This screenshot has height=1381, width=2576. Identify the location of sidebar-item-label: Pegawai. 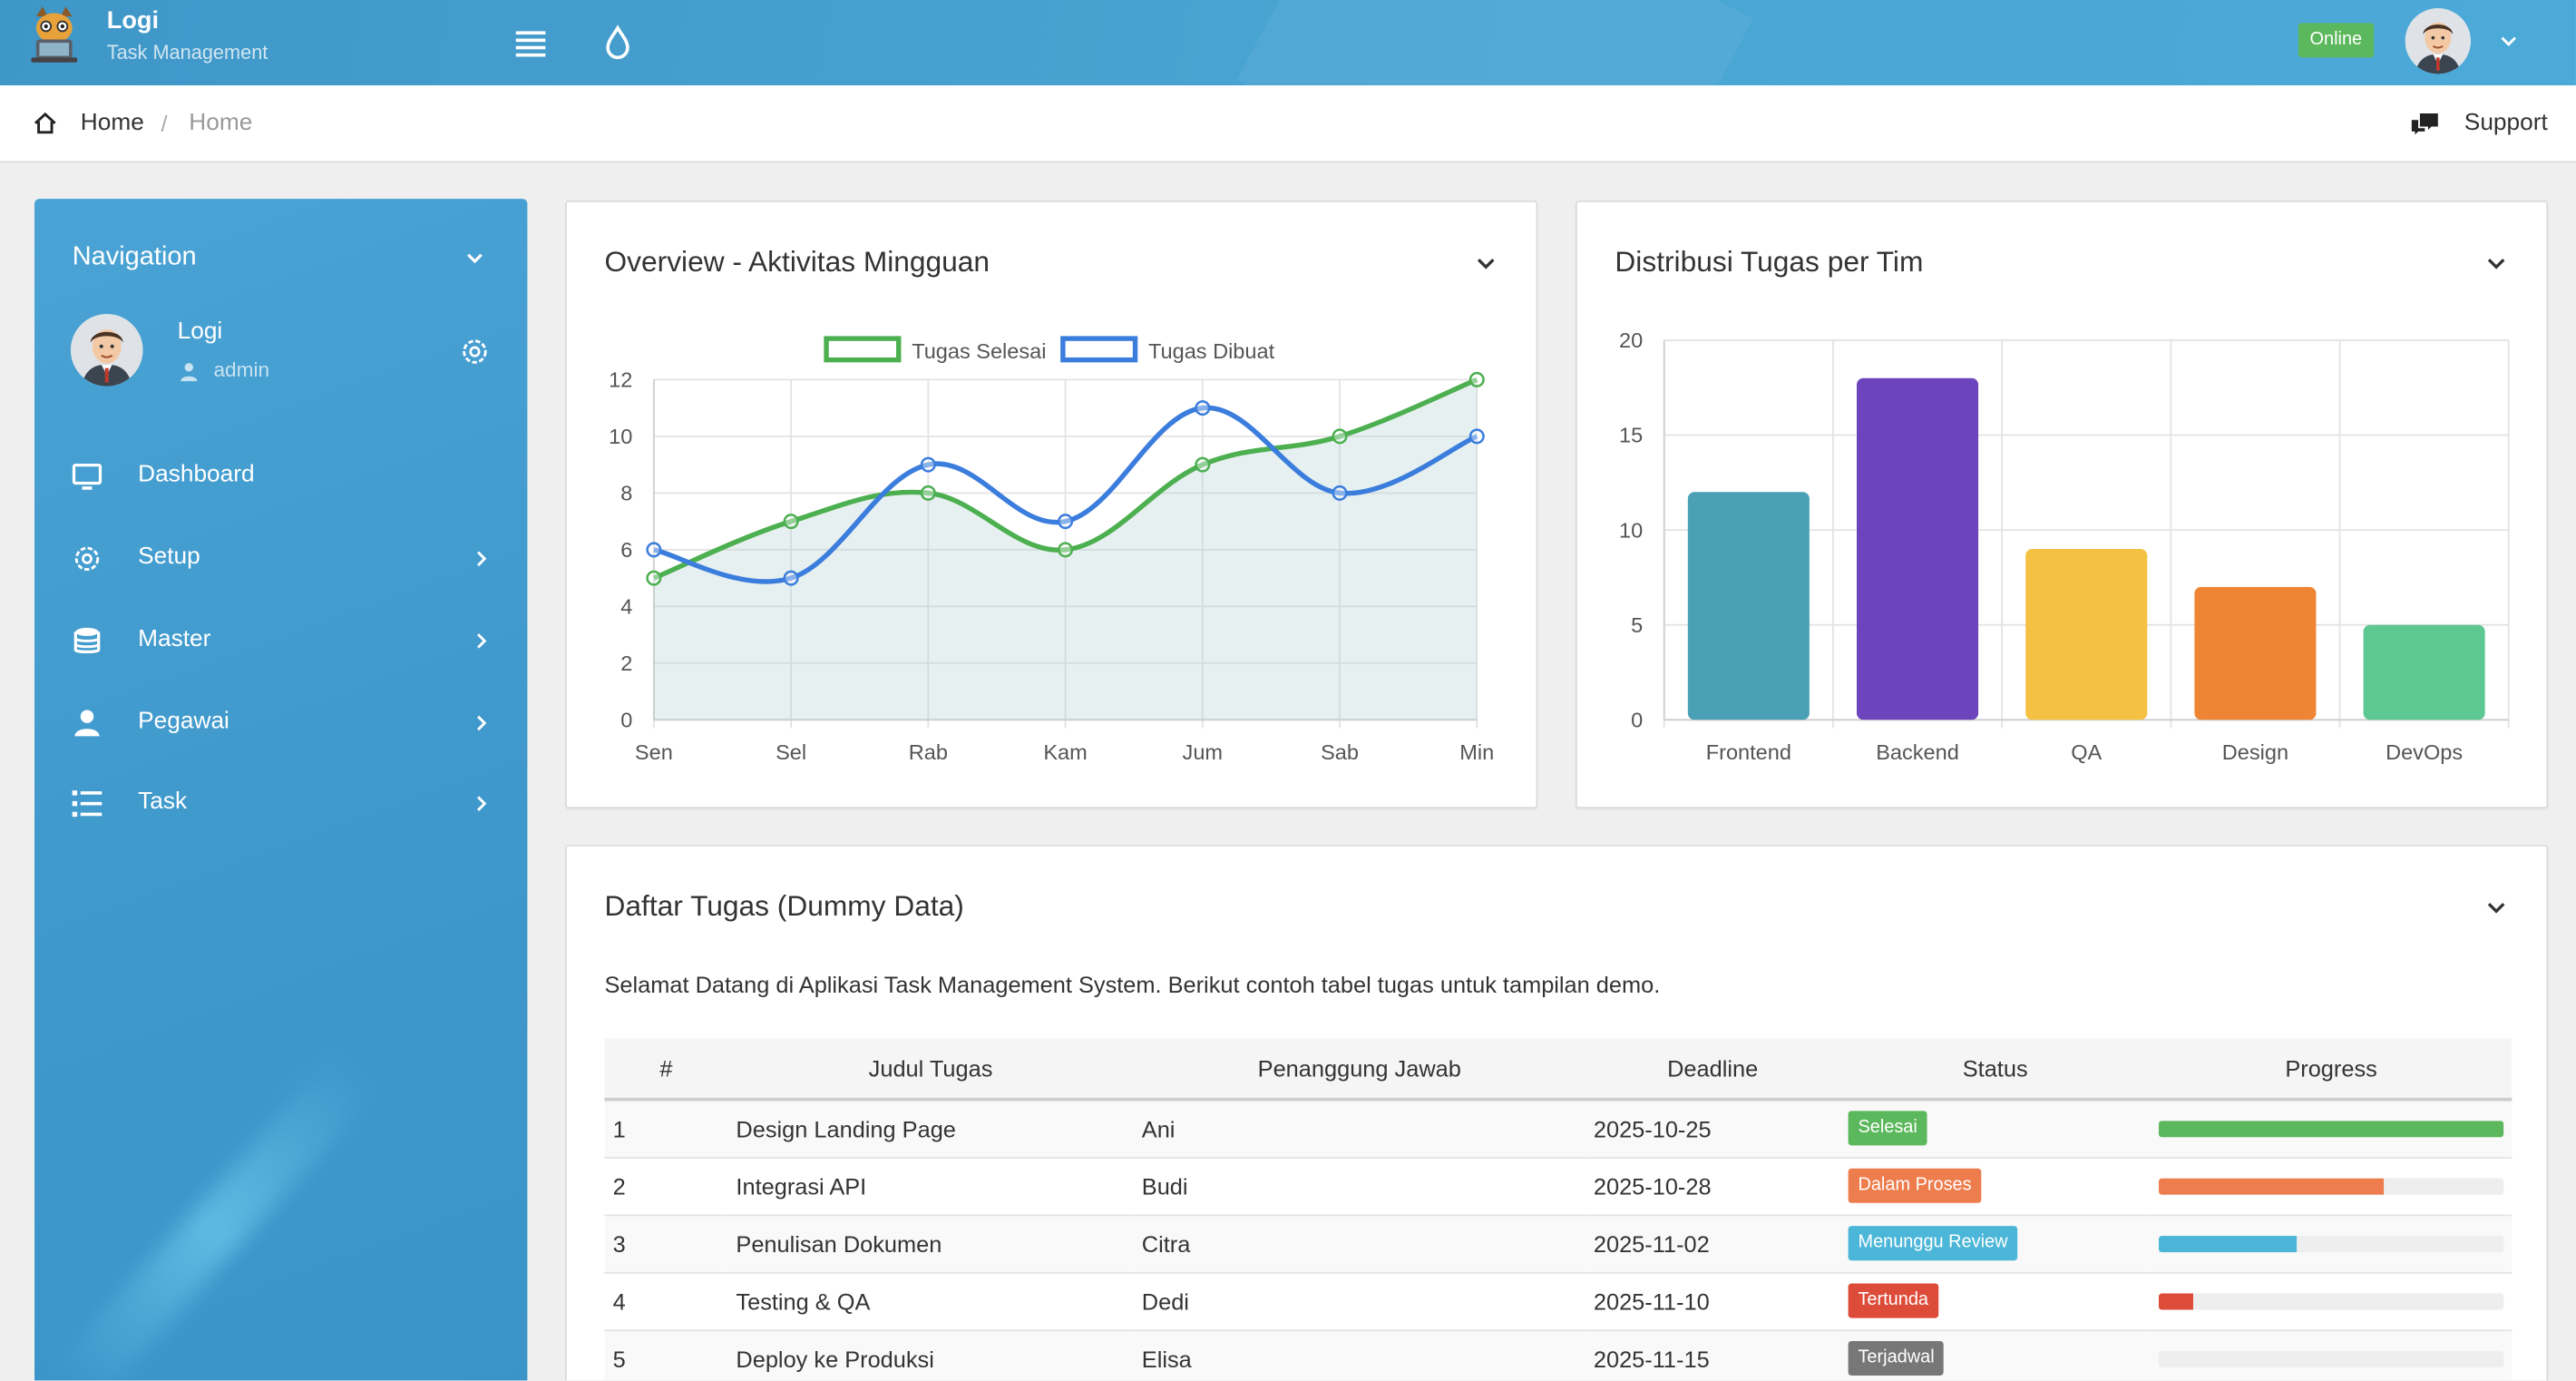
(183, 721).